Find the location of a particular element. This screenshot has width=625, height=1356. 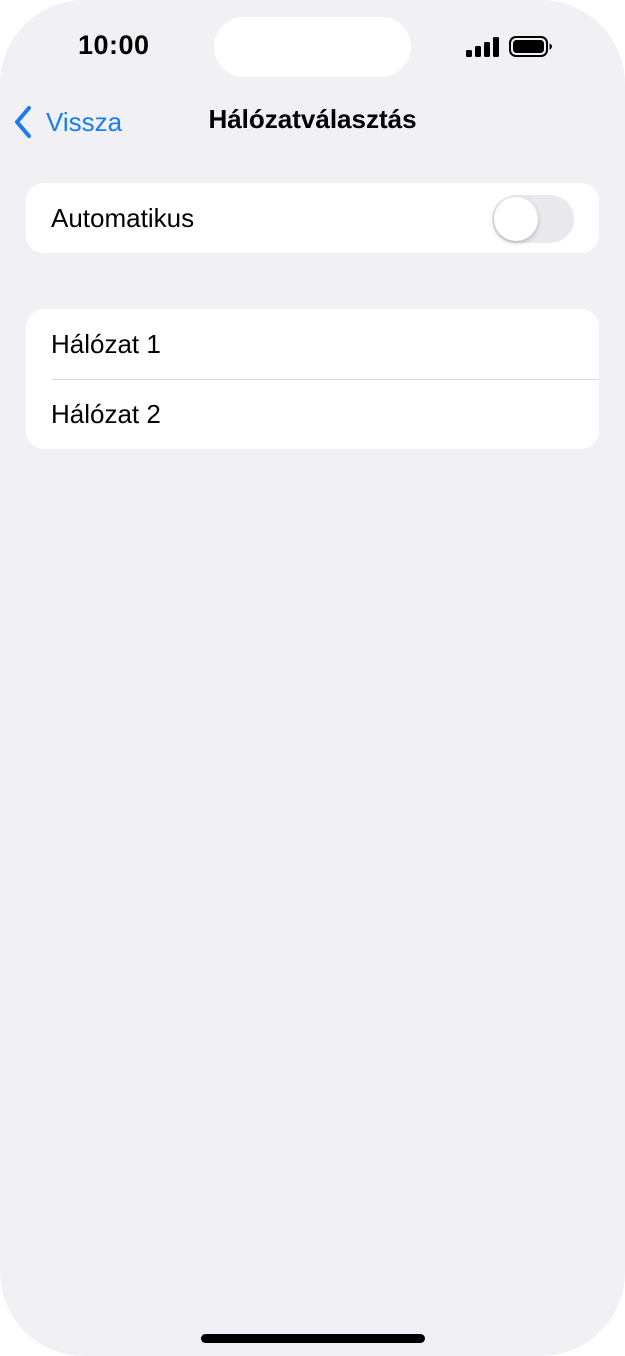

page-title: Hálózatválasztás is located at coordinates (312, 119).